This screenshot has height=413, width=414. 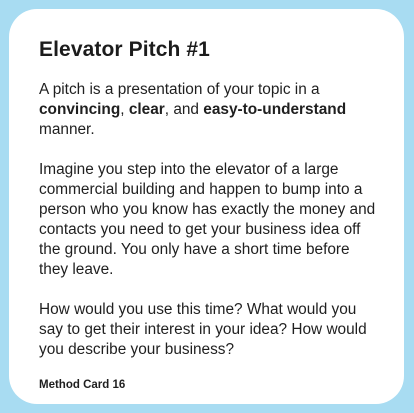 What do you see at coordinates (184, 109) in the screenshot?
I see `intro-separator-2: , and` at bounding box center [184, 109].